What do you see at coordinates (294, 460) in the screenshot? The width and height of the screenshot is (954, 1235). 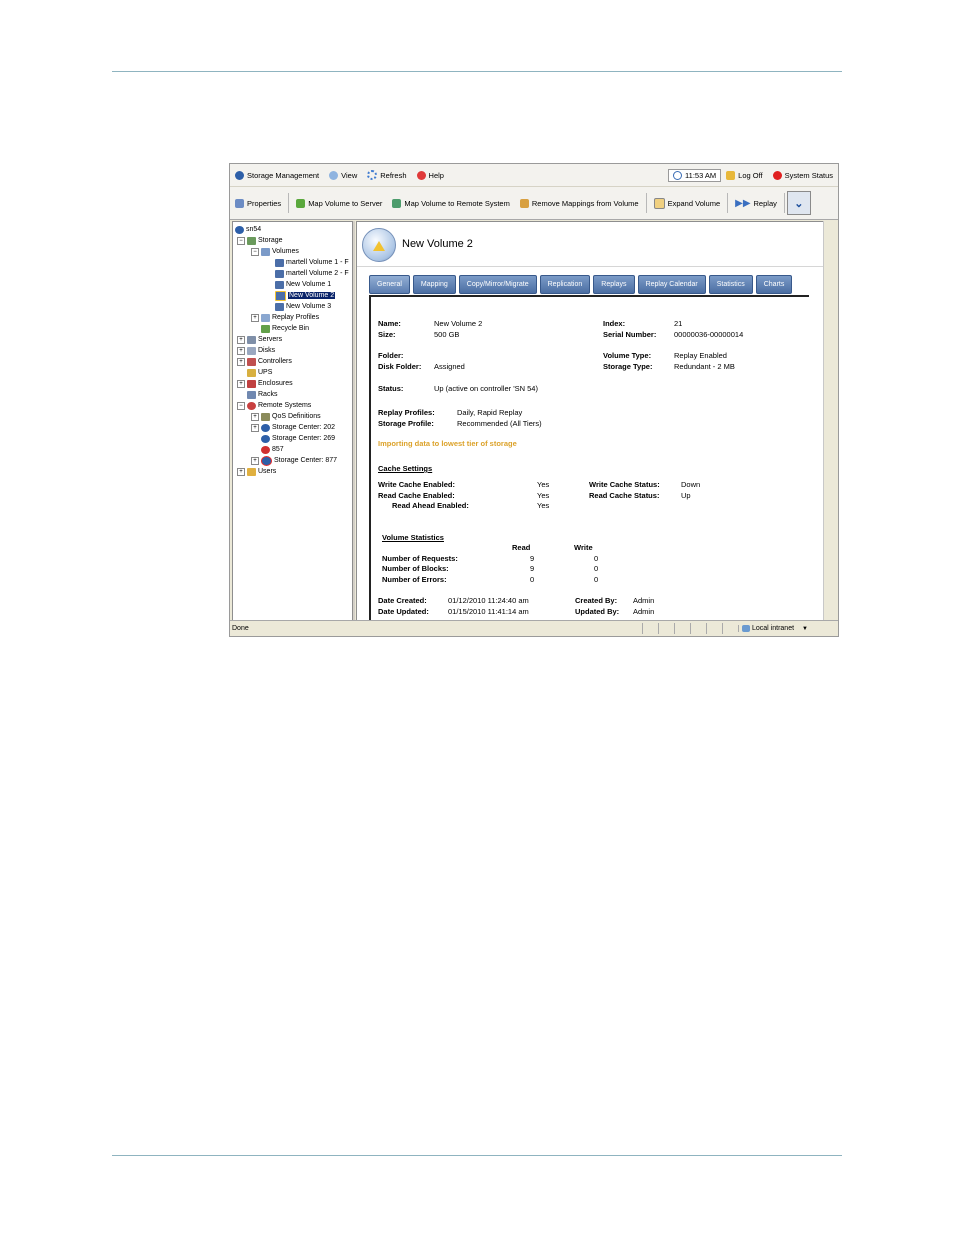 I see `tree-node-storage-center: + Storage Center: 877` at bounding box center [294, 460].